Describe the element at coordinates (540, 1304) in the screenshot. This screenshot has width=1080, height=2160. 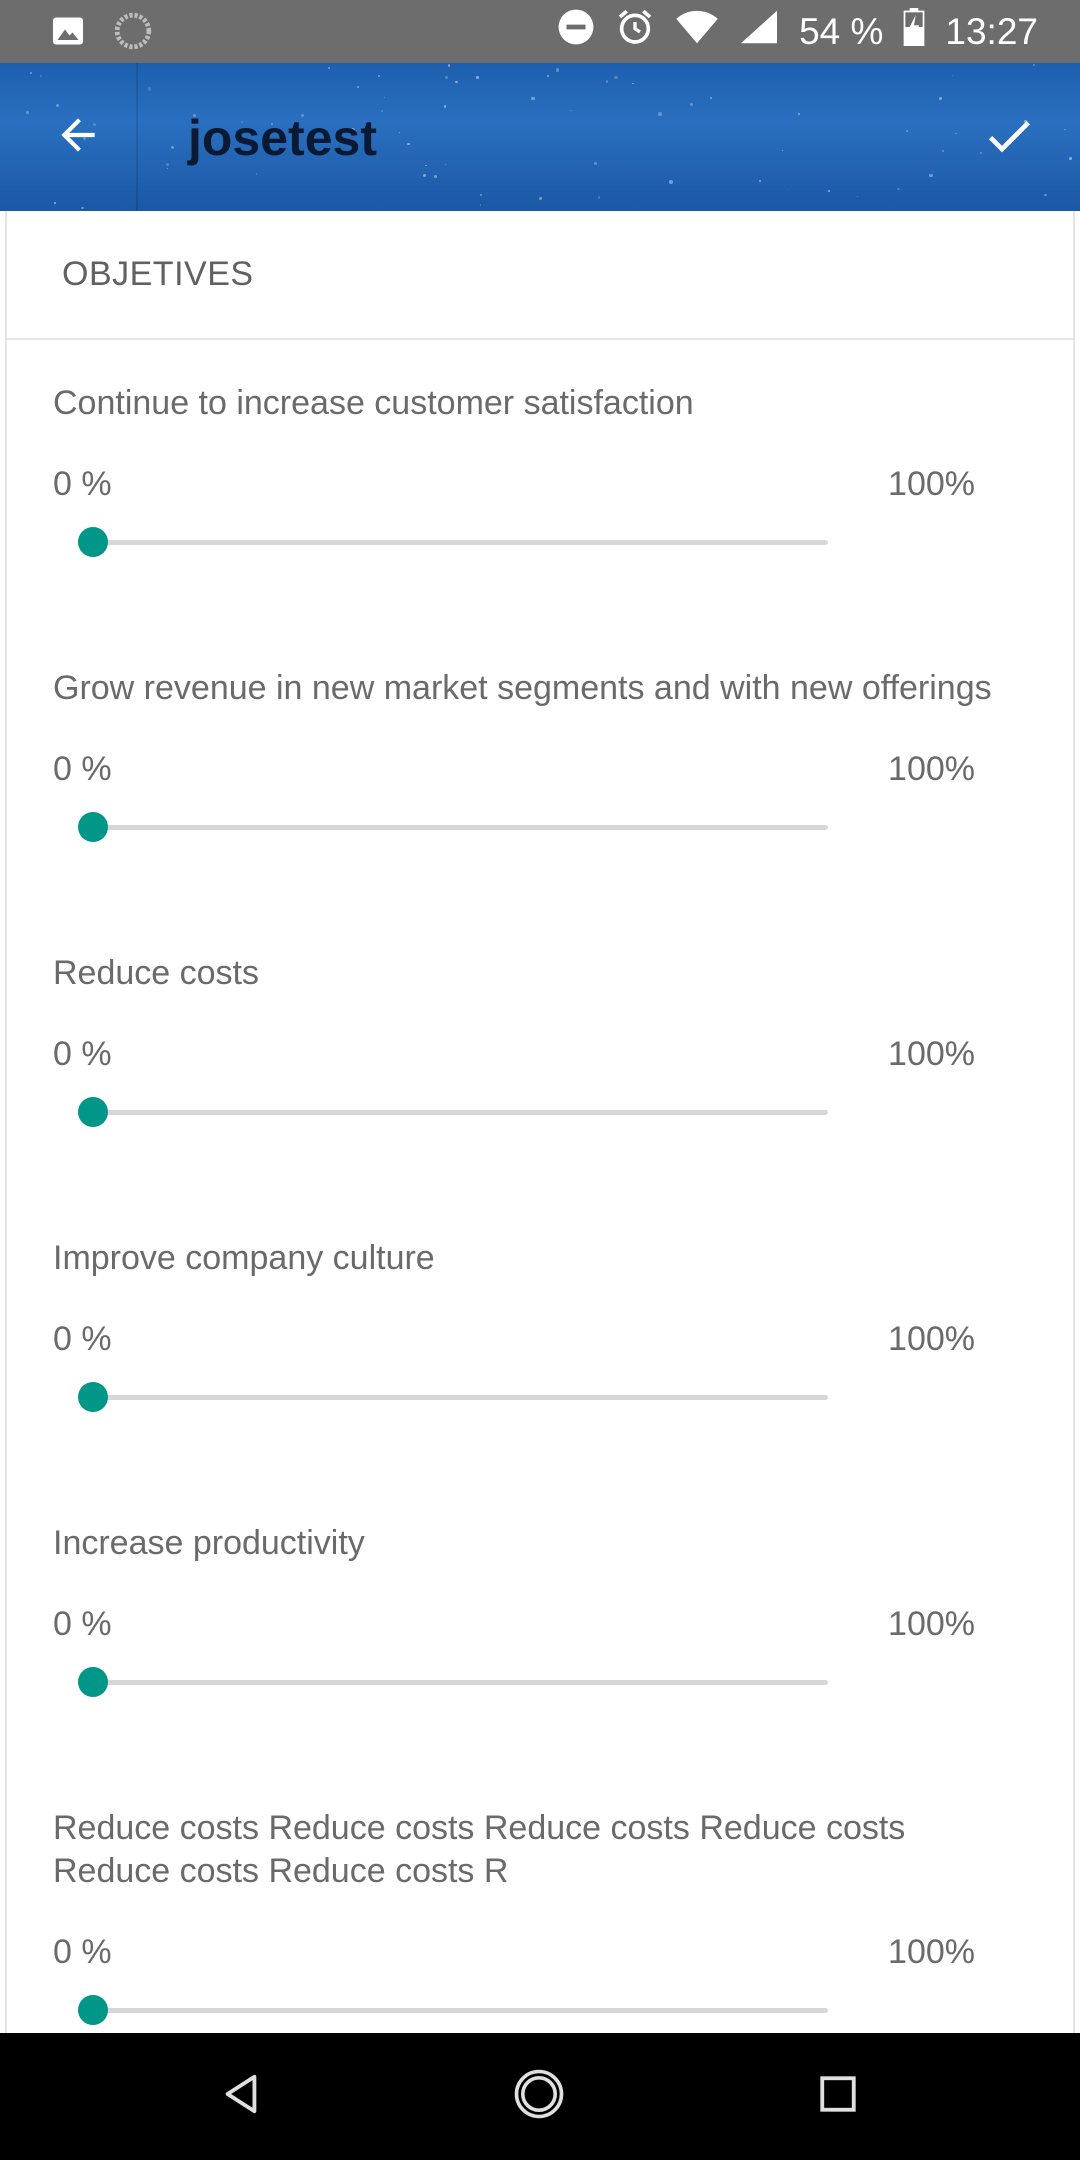
I see `objective-item: Improve company culture 0 % 100%` at that location.